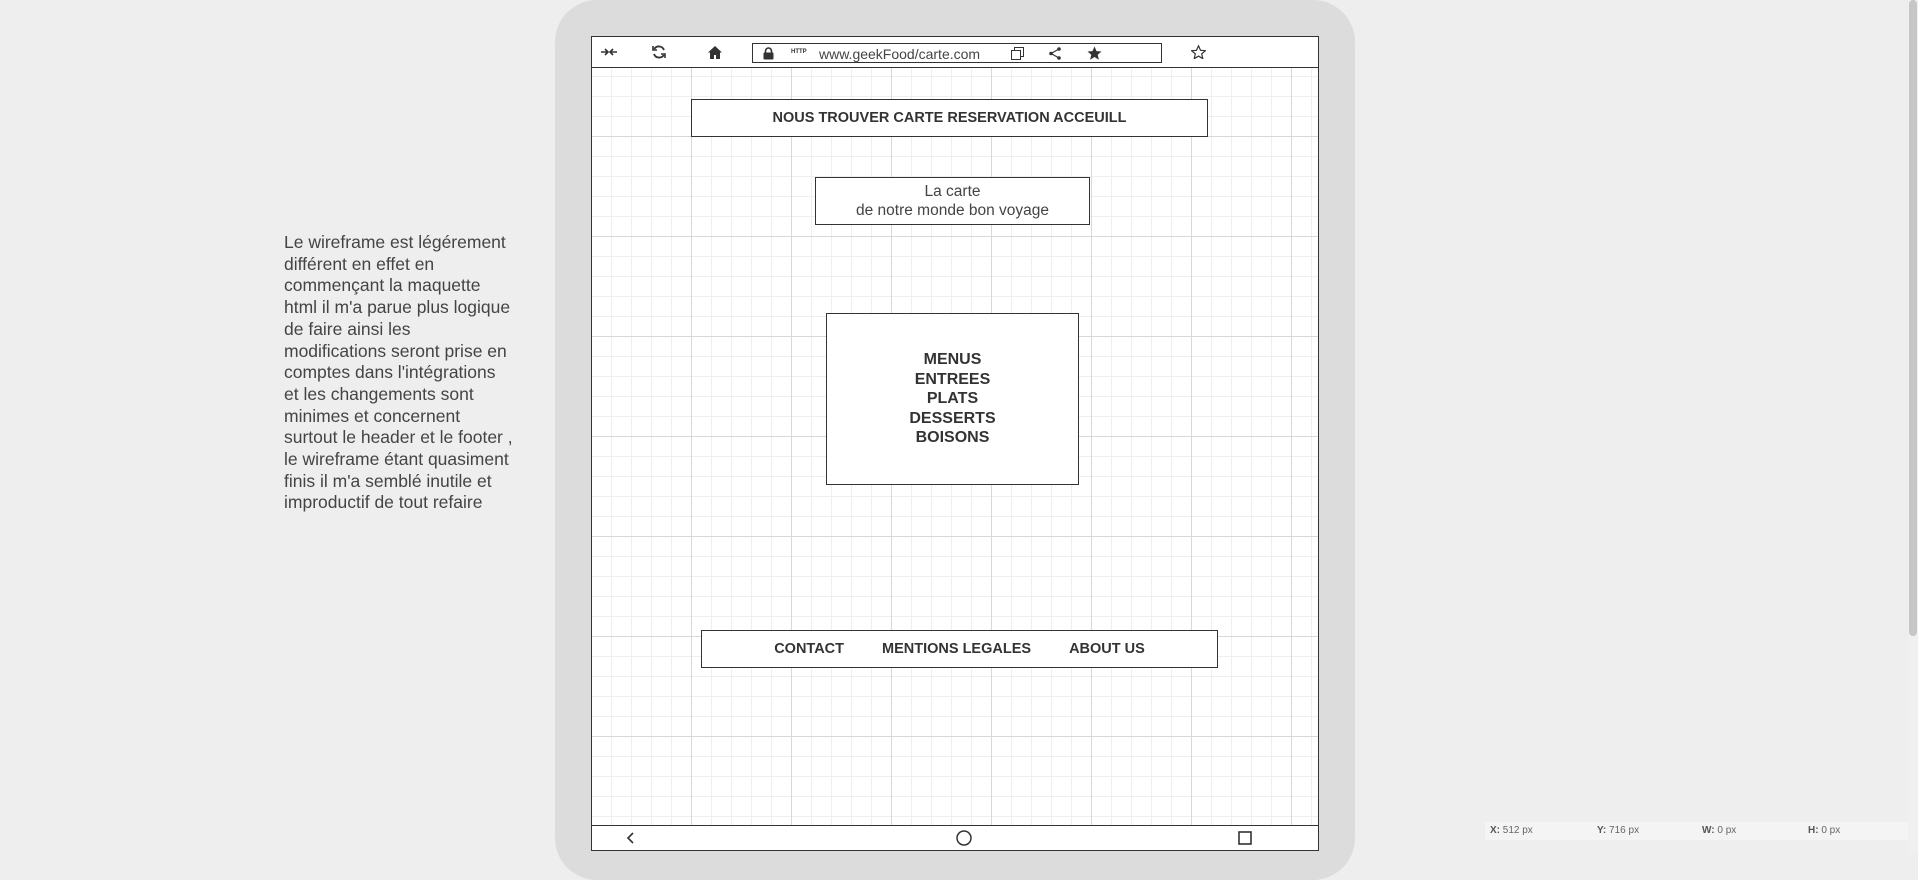 This screenshot has height=880, width=1918. Describe the element at coordinates (952, 419) in the screenshot. I see `menu-item-desserts: DESSERTS` at that location.